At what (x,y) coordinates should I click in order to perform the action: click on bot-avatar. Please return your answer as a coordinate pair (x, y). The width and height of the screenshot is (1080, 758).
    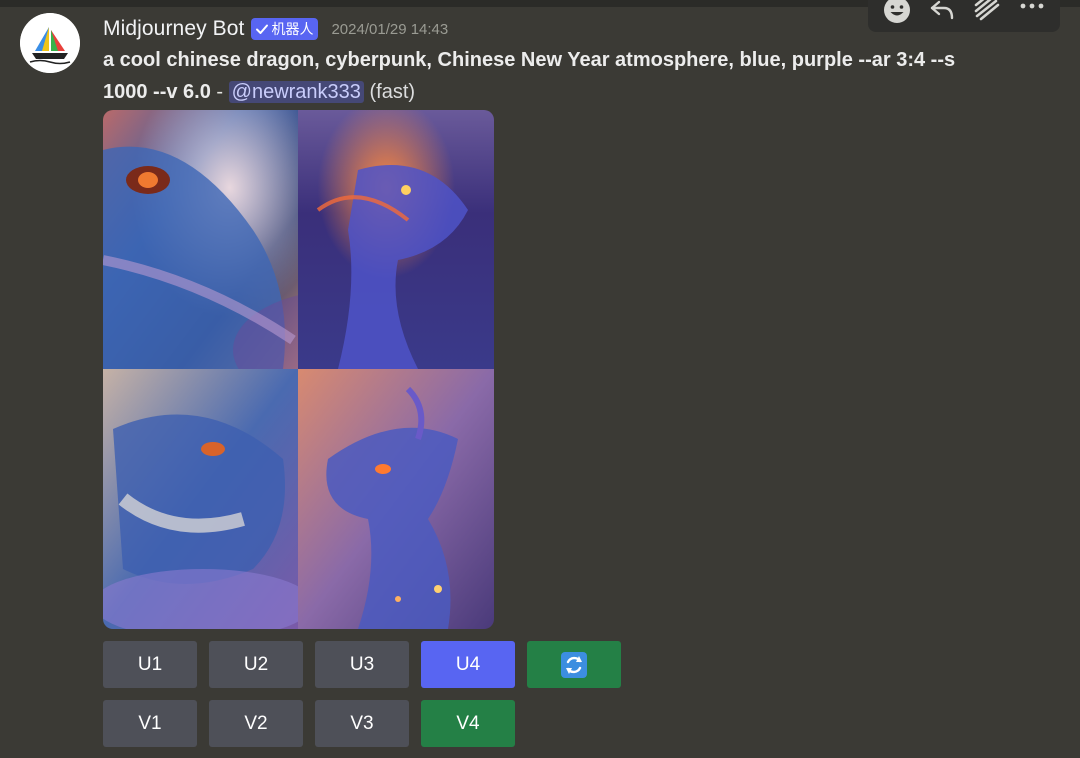
    Looking at the image, I should click on (50, 43).